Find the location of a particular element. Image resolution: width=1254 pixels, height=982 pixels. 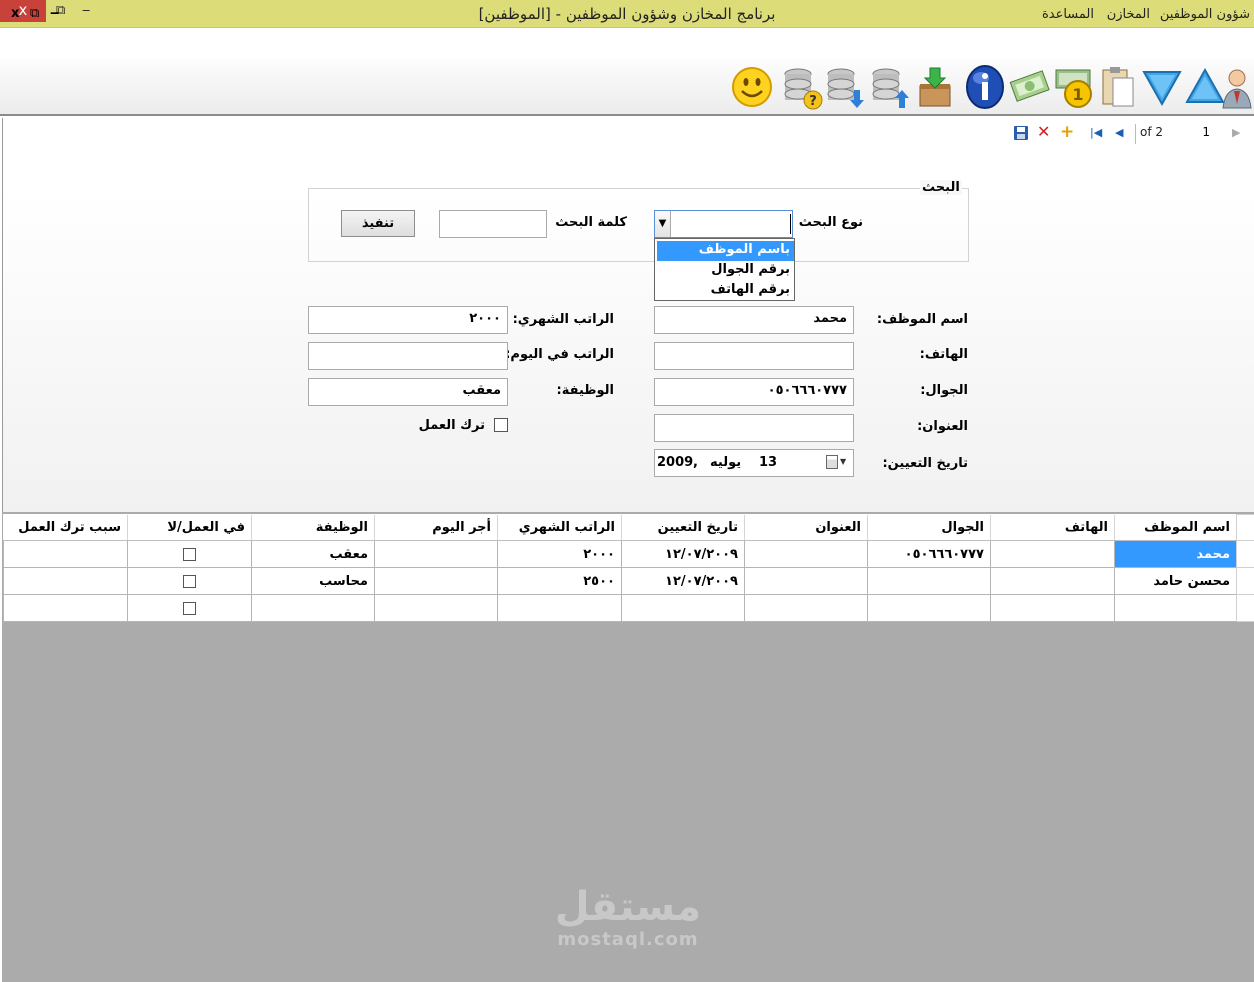

nav-save-icon is located at coordinates (1021, 133).